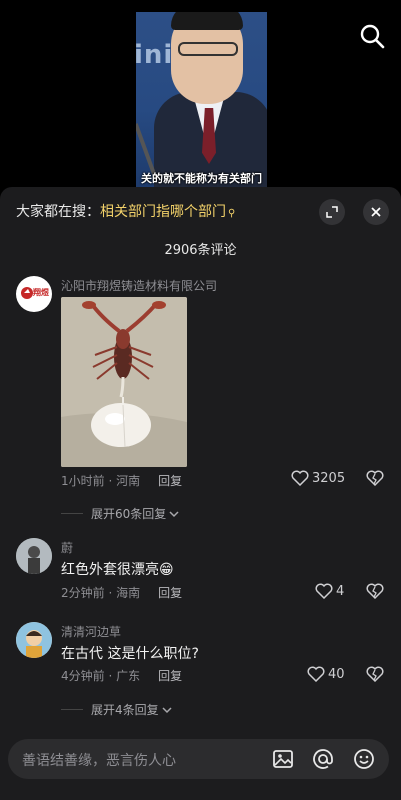 This screenshot has width=401, height=800. Describe the element at coordinates (200, 250) in the screenshot. I see `comment-count: 2906条评论` at that location.